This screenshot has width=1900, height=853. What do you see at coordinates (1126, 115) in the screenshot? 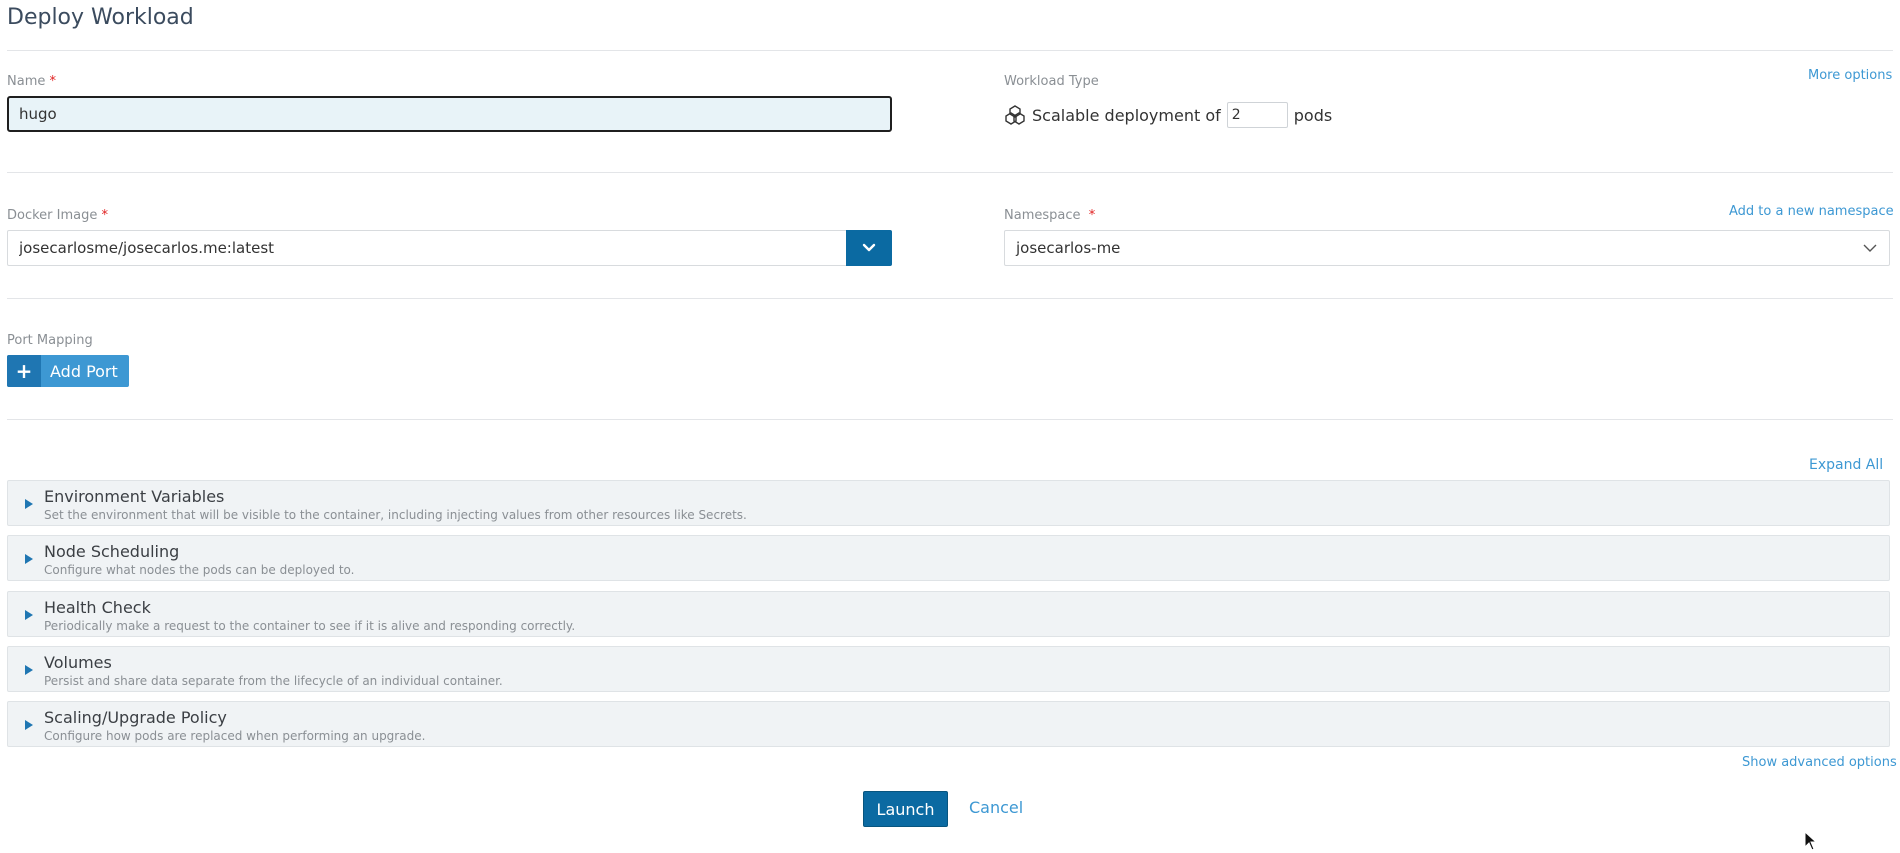
I see `workload-prefix: Scalable deployment of` at bounding box center [1126, 115].